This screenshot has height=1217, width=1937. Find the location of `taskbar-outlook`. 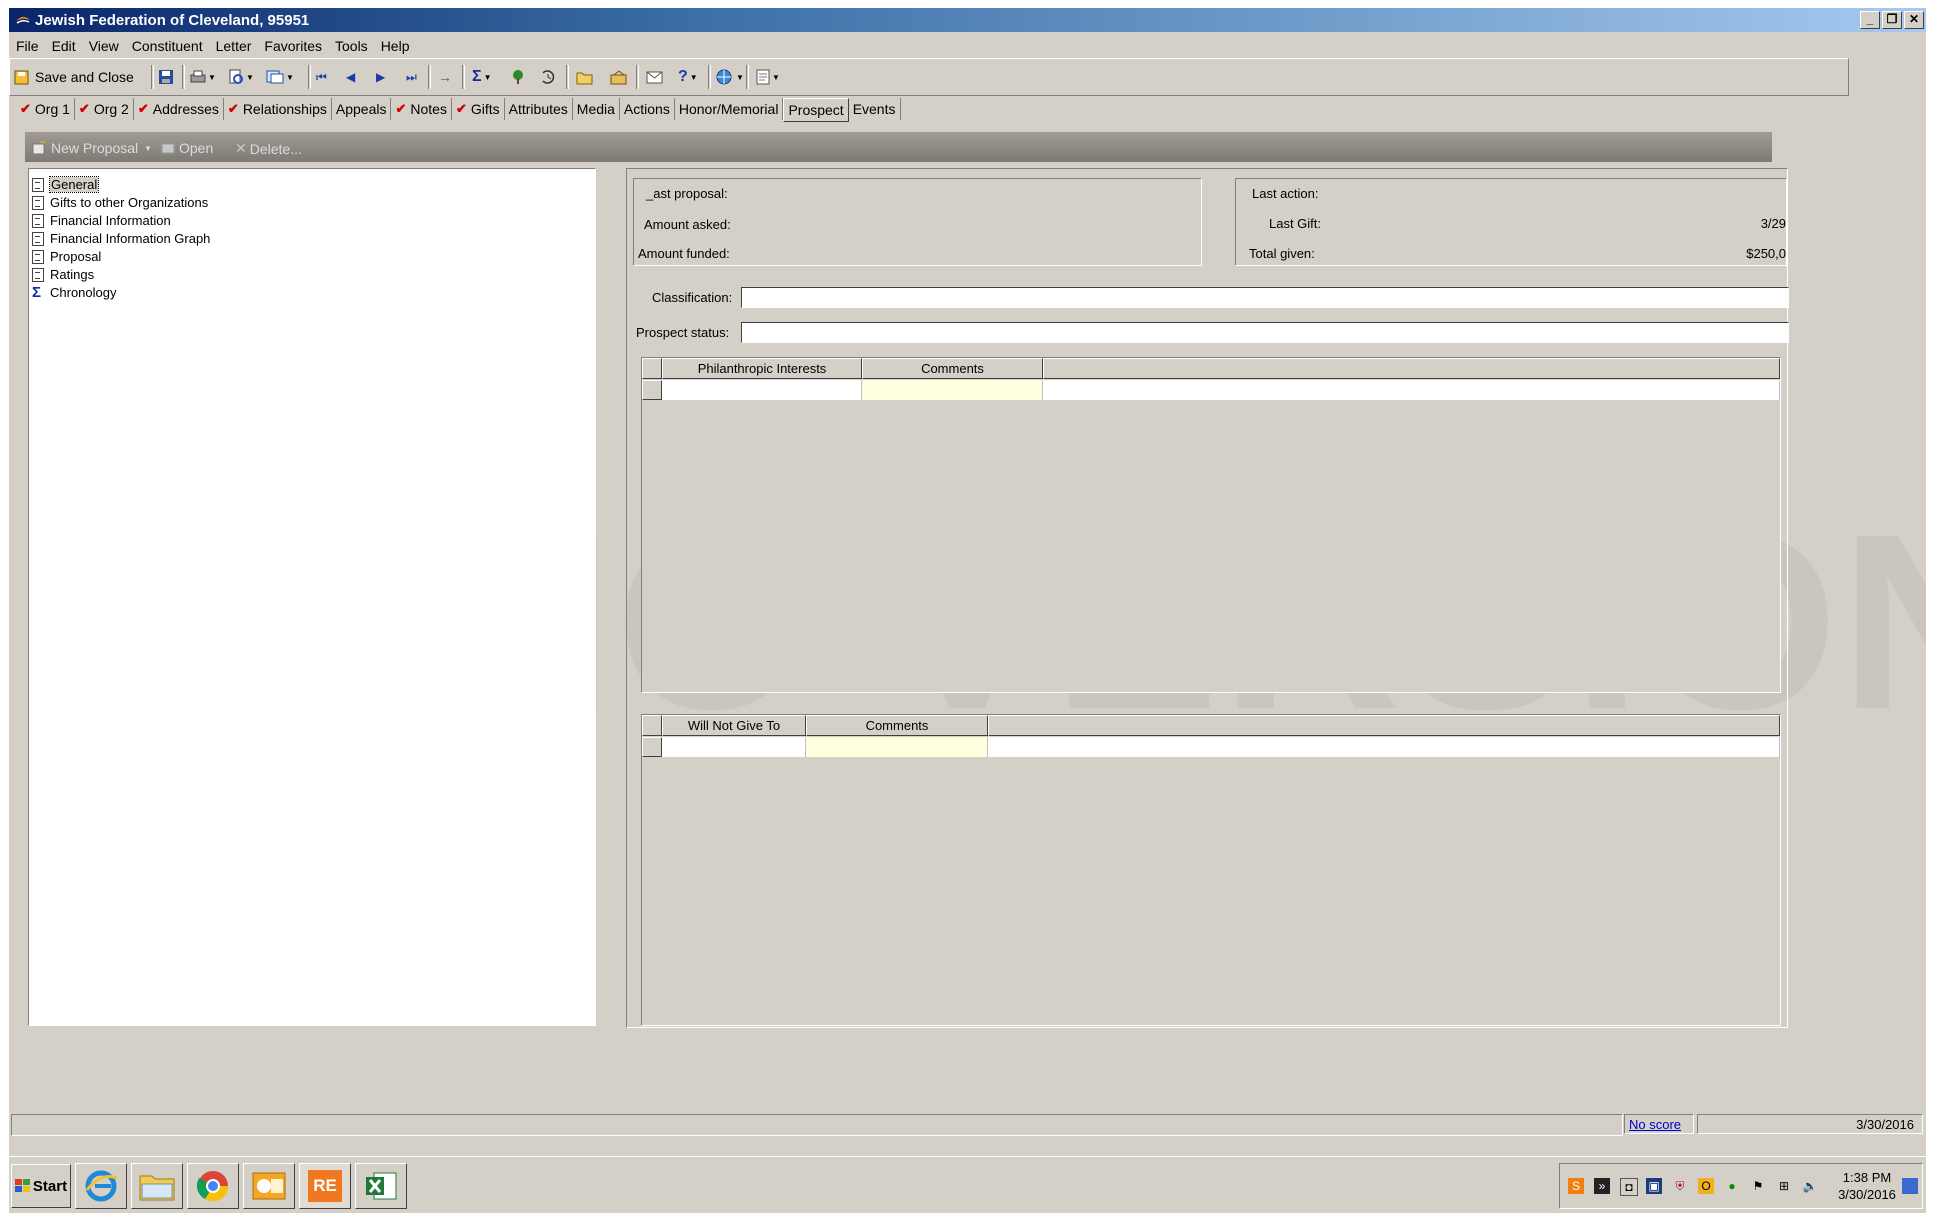

taskbar-outlook is located at coordinates (269, 1186).